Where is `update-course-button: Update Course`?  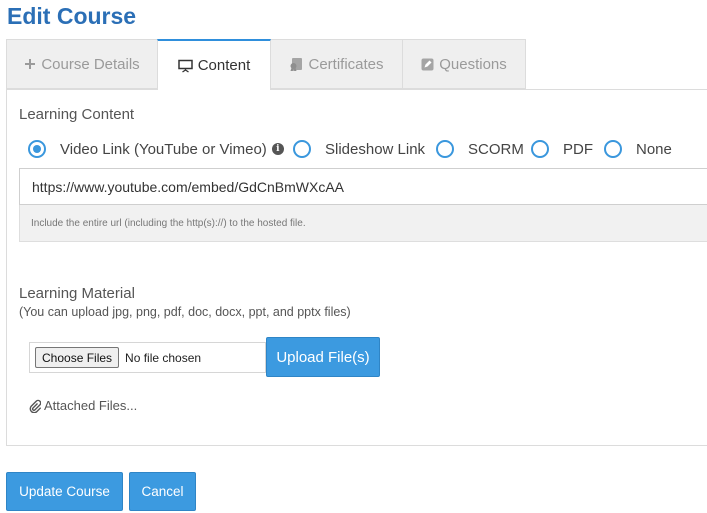
update-course-button: Update Course is located at coordinates (64, 491).